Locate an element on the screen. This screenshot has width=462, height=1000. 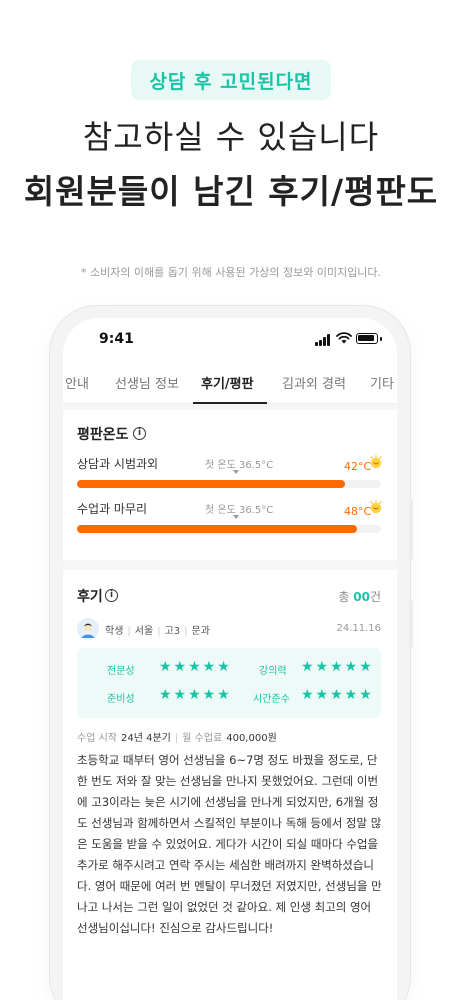
reputation-item-label: 상담과 시범과외 is located at coordinates (118, 464).